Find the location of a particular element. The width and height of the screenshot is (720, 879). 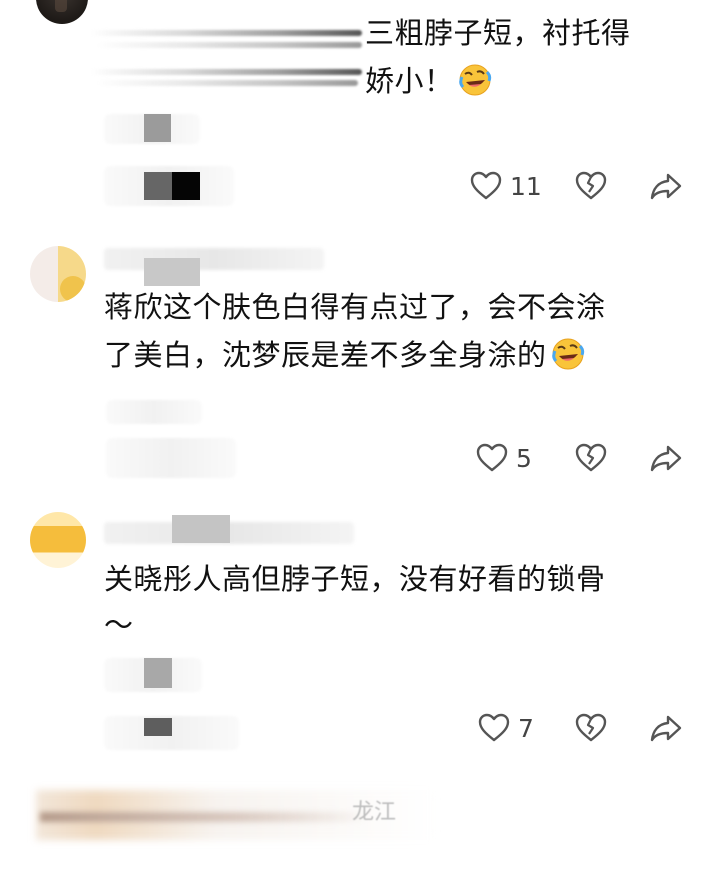

comment-text: ～ is located at coordinates (119, 625).